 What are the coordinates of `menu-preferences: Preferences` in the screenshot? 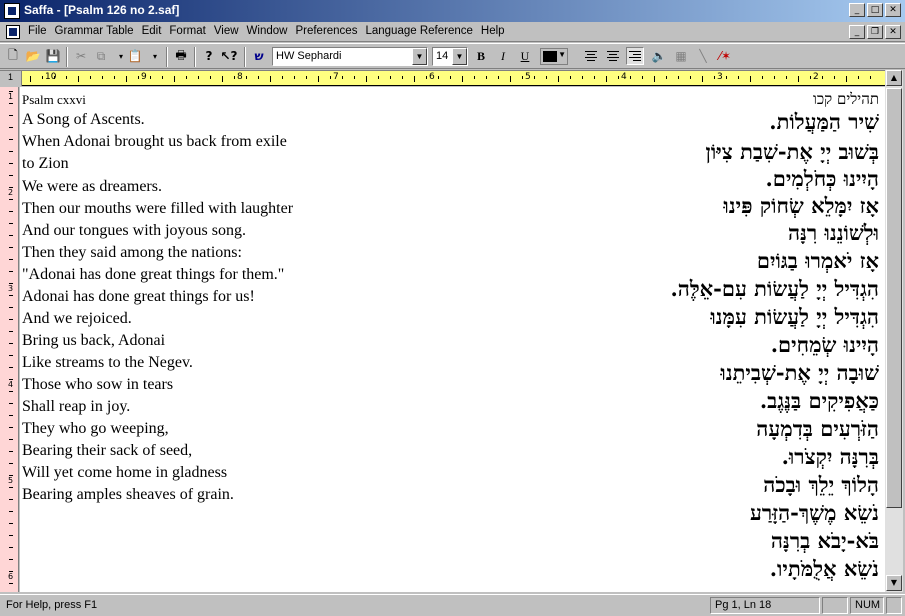 It's located at (326, 31).